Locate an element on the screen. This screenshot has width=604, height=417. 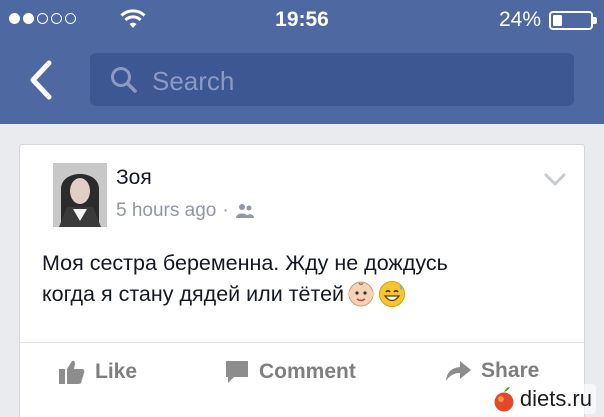
thumbs-up-icon is located at coordinates (72, 372).